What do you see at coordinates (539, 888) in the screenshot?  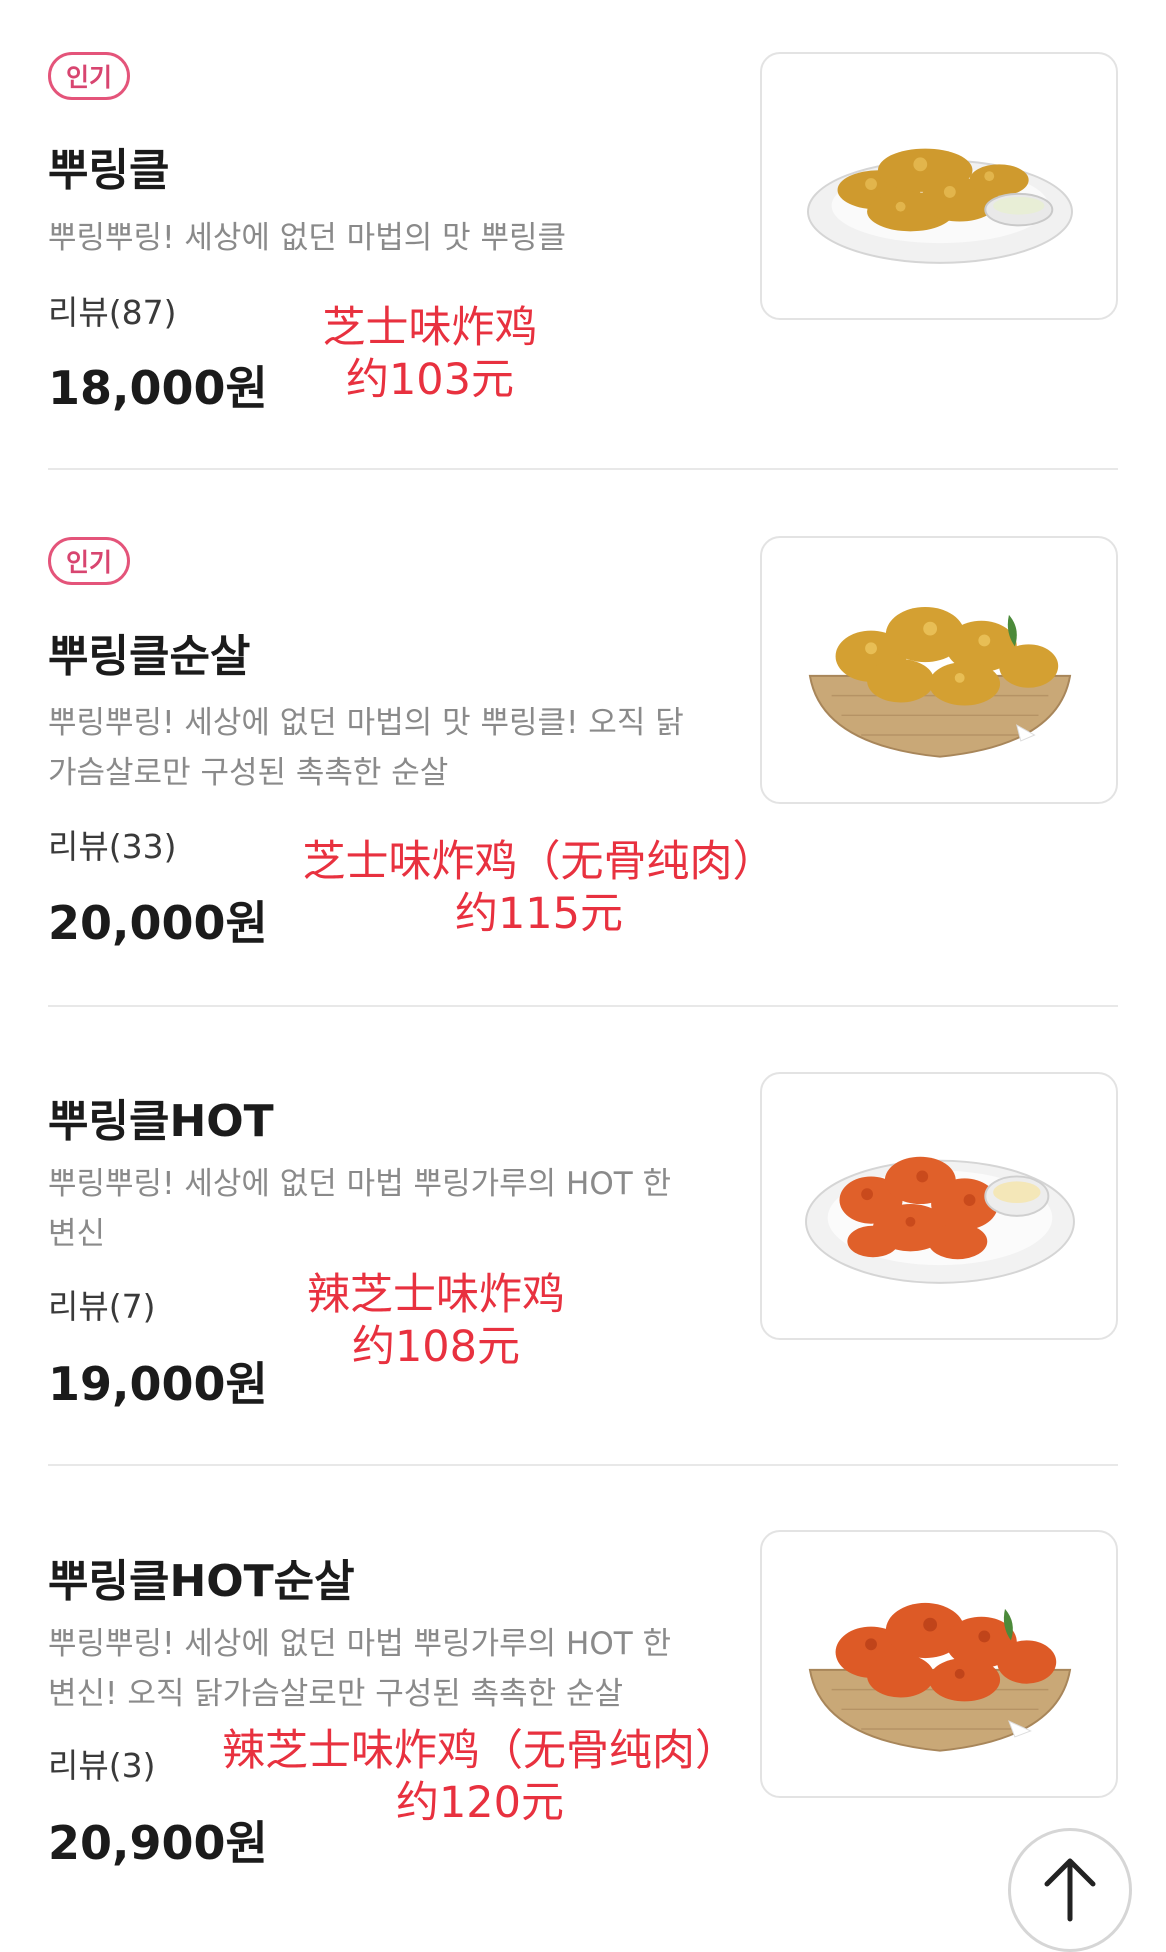 I see `translation-note: 芝士味炸鸡（无骨纯肉） 约115元` at bounding box center [539, 888].